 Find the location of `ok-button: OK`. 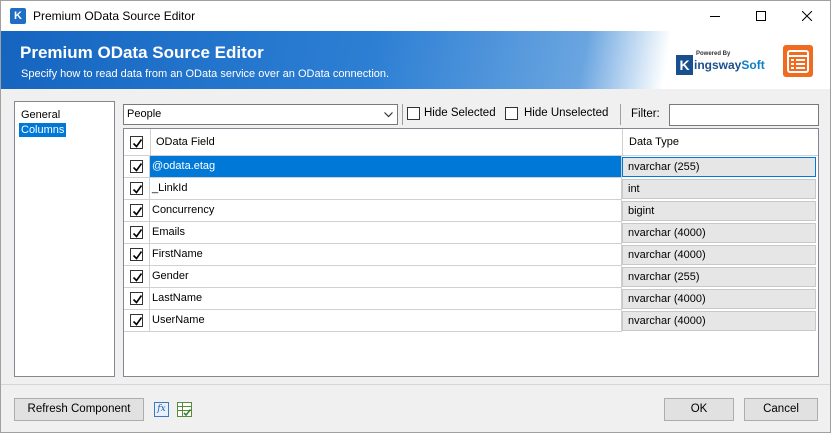

ok-button: OK is located at coordinates (699, 409).